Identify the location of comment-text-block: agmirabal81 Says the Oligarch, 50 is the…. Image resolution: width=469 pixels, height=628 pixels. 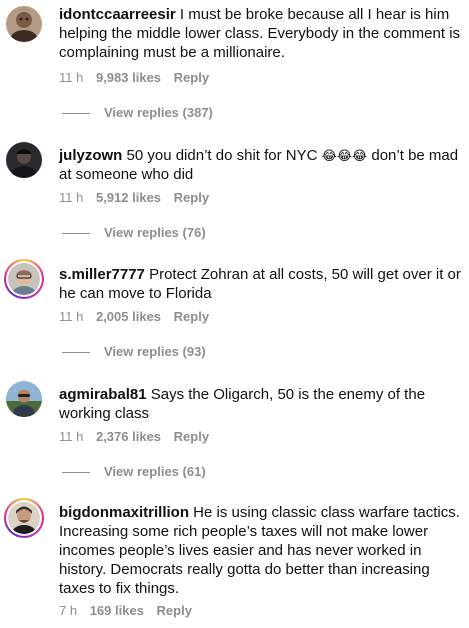
(261, 404).